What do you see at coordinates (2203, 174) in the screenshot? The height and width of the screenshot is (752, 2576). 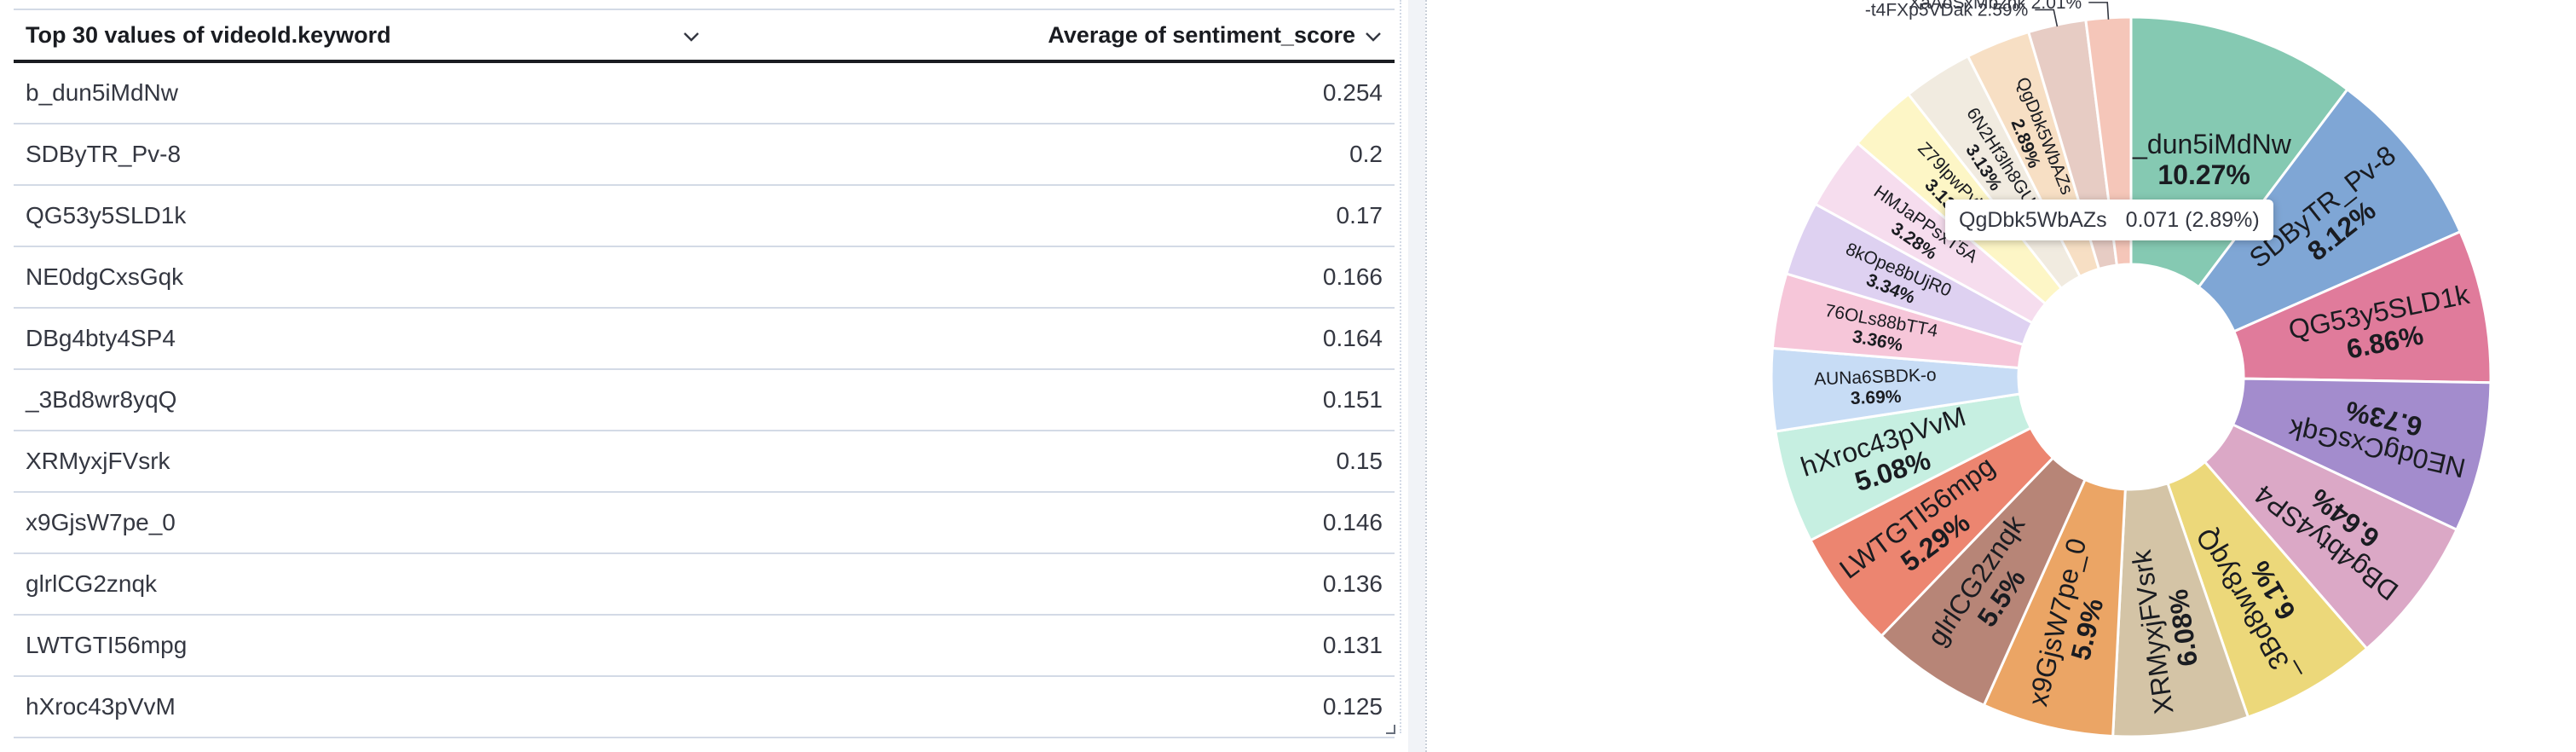 I see `slice-label-percent: 10.27%` at bounding box center [2203, 174].